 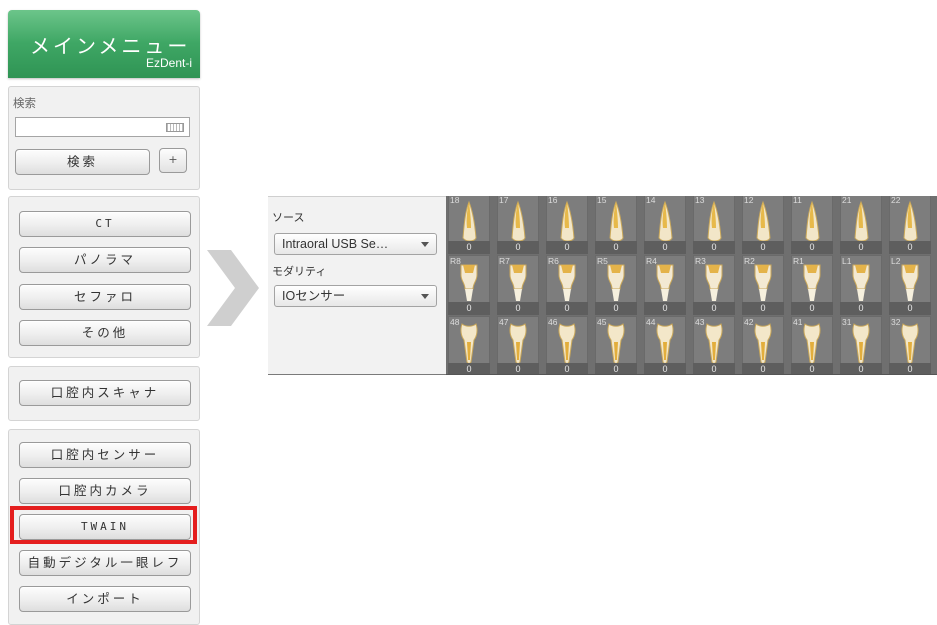 What do you see at coordinates (168, 63) in the screenshot?
I see `brand-label: EzDent-i` at bounding box center [168, 63].